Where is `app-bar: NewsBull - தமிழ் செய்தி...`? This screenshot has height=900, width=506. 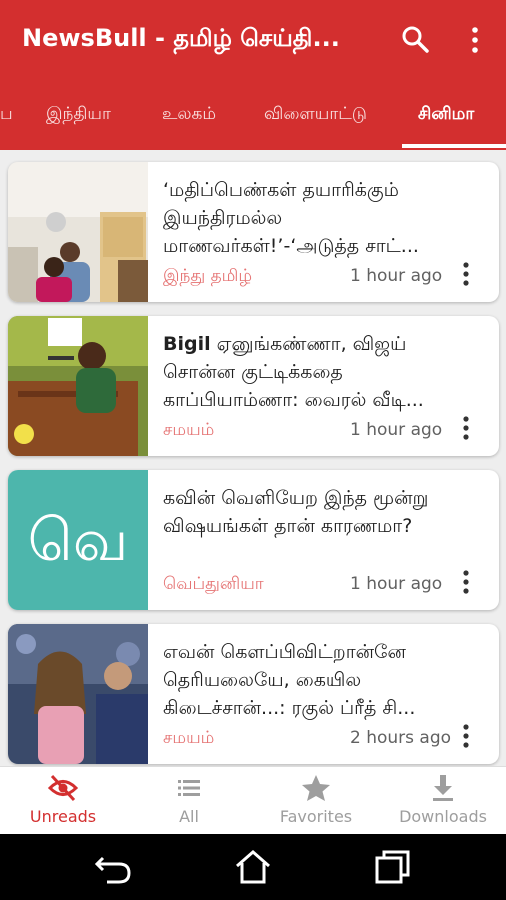 app-bar: NewsBull - தமிழ் செய்தி... is located at coordinates (253, 41).